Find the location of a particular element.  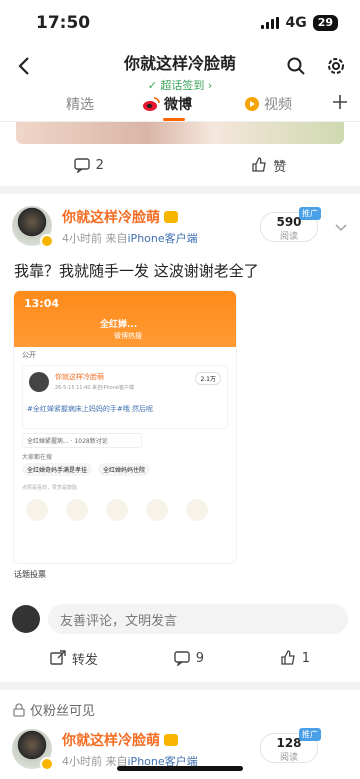

signal-icon is located at coordinates (270, 23).